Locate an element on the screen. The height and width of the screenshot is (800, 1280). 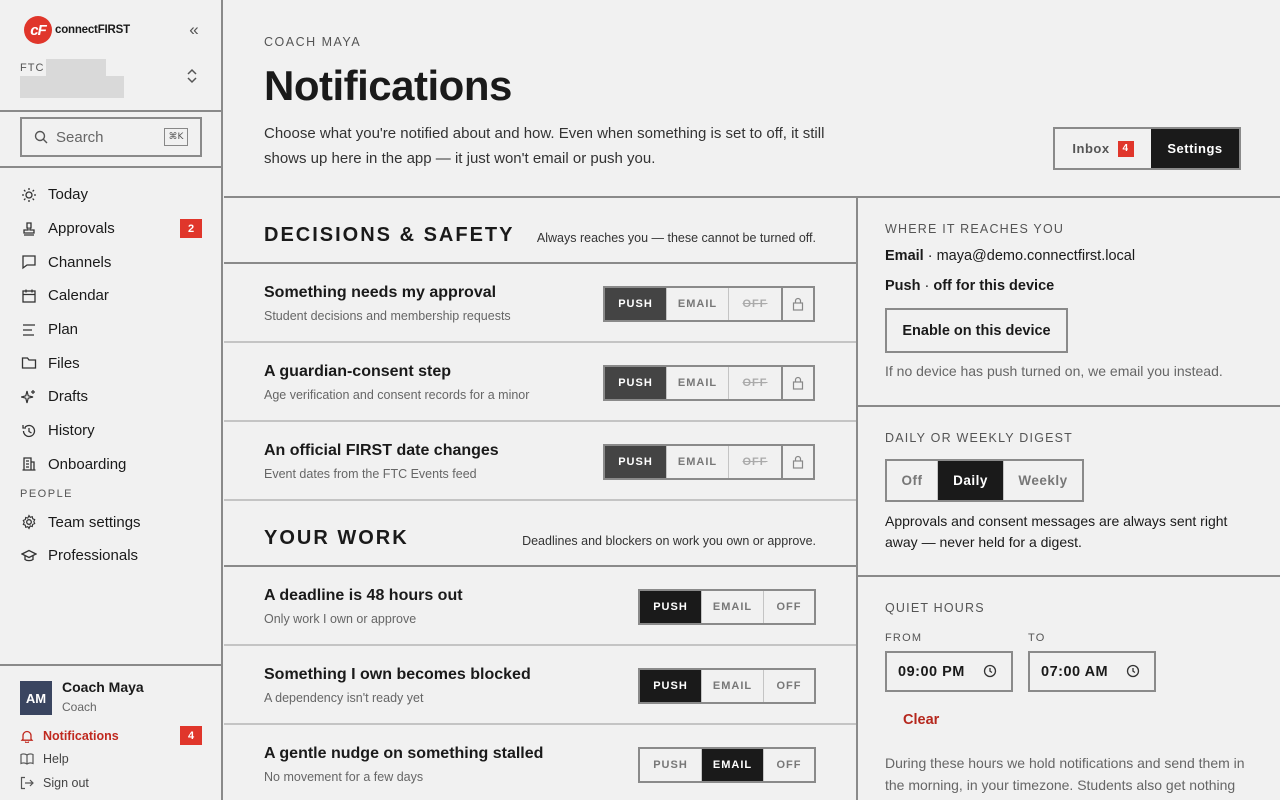
sidebar-item-label: Plan is located at coordinates (63, 330).